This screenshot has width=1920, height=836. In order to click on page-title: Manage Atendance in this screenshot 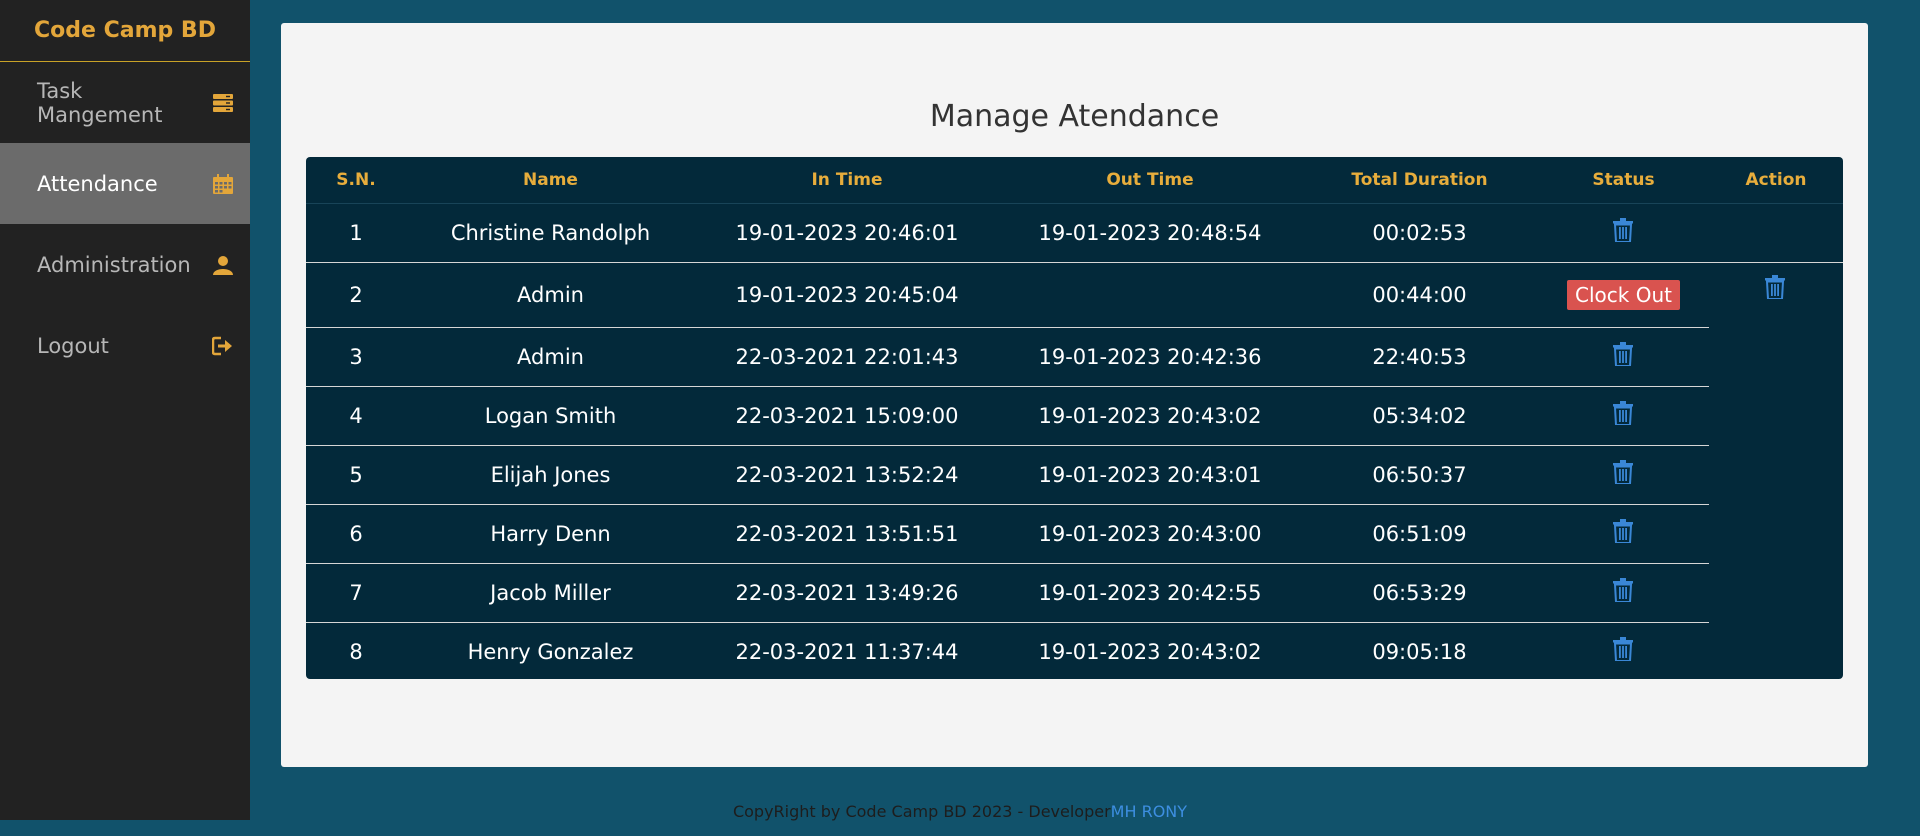, I will do `click(1074, 116)`.